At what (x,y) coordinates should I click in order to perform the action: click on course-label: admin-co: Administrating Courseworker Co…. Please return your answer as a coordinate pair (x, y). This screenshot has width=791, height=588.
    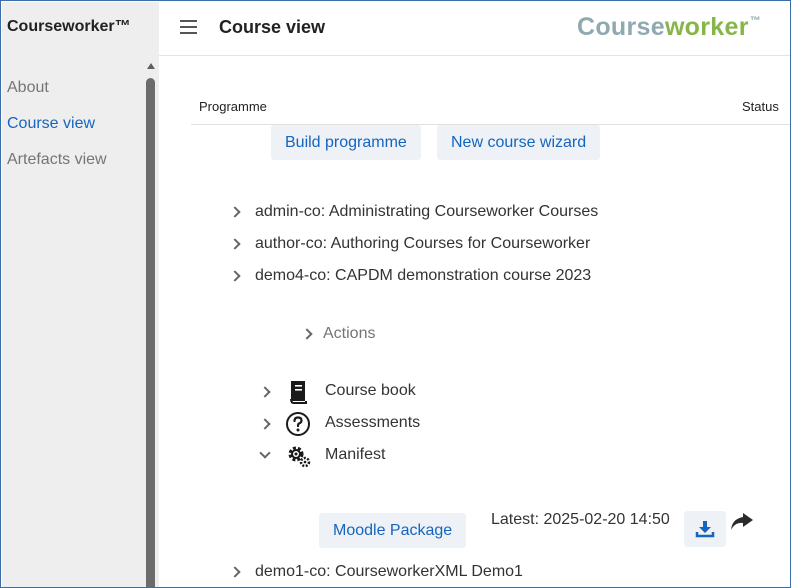
    Looking at the image, I should click on (427, 211).